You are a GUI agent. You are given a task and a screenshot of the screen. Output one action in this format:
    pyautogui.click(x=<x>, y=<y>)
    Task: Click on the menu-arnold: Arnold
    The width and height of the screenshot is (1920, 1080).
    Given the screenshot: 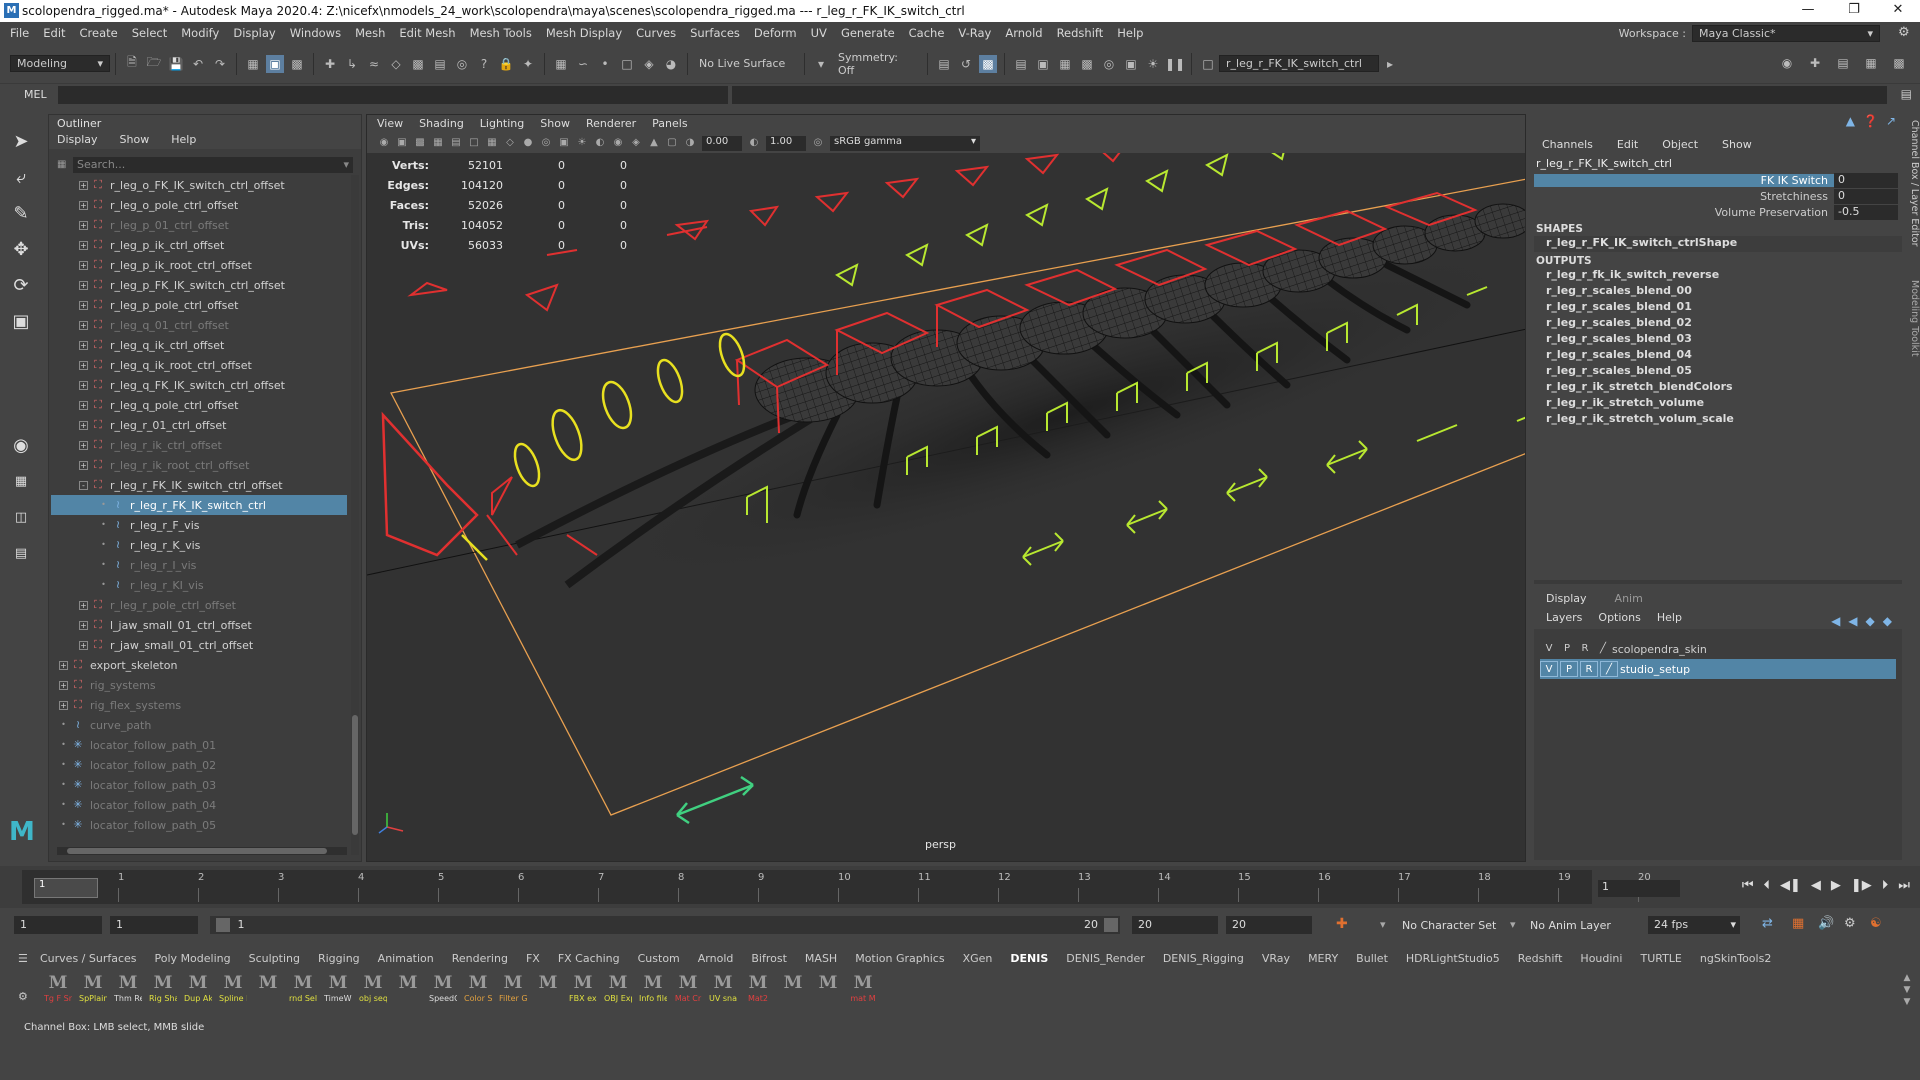 What is the action you would take?
    pyautogui.click(x=1023, y=33)
    